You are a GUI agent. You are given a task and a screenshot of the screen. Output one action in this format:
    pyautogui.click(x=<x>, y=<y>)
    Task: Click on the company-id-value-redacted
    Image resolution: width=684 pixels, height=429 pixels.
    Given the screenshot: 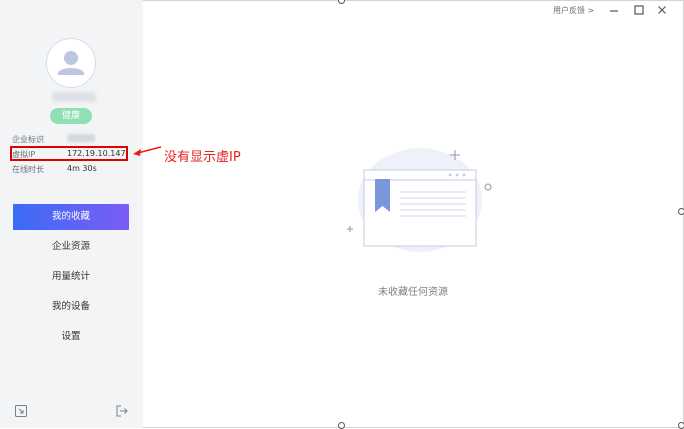 What is the action you would take?
    pyautogui.click(x=81, y=139)
    